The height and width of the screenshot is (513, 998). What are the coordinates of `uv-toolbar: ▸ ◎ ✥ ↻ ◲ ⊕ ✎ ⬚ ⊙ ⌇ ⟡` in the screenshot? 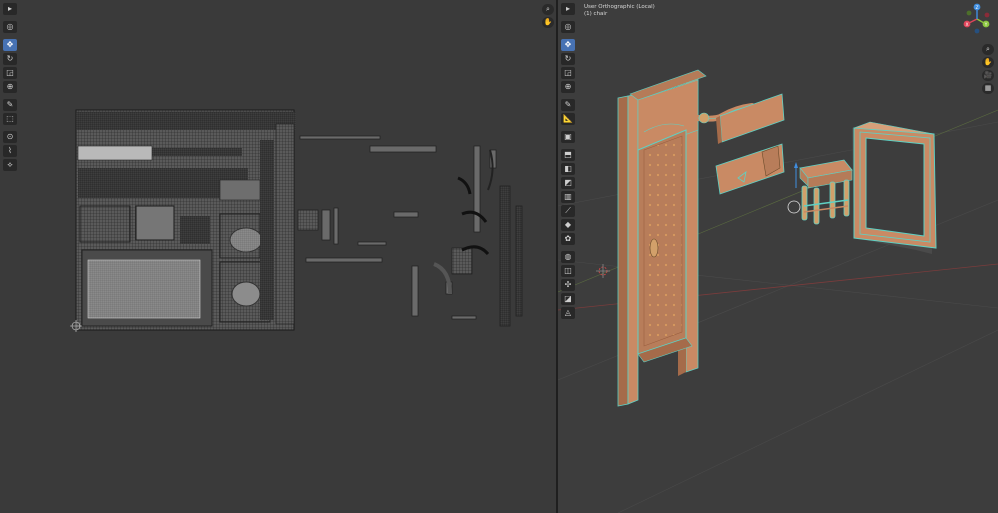 It's located at (10, 88).